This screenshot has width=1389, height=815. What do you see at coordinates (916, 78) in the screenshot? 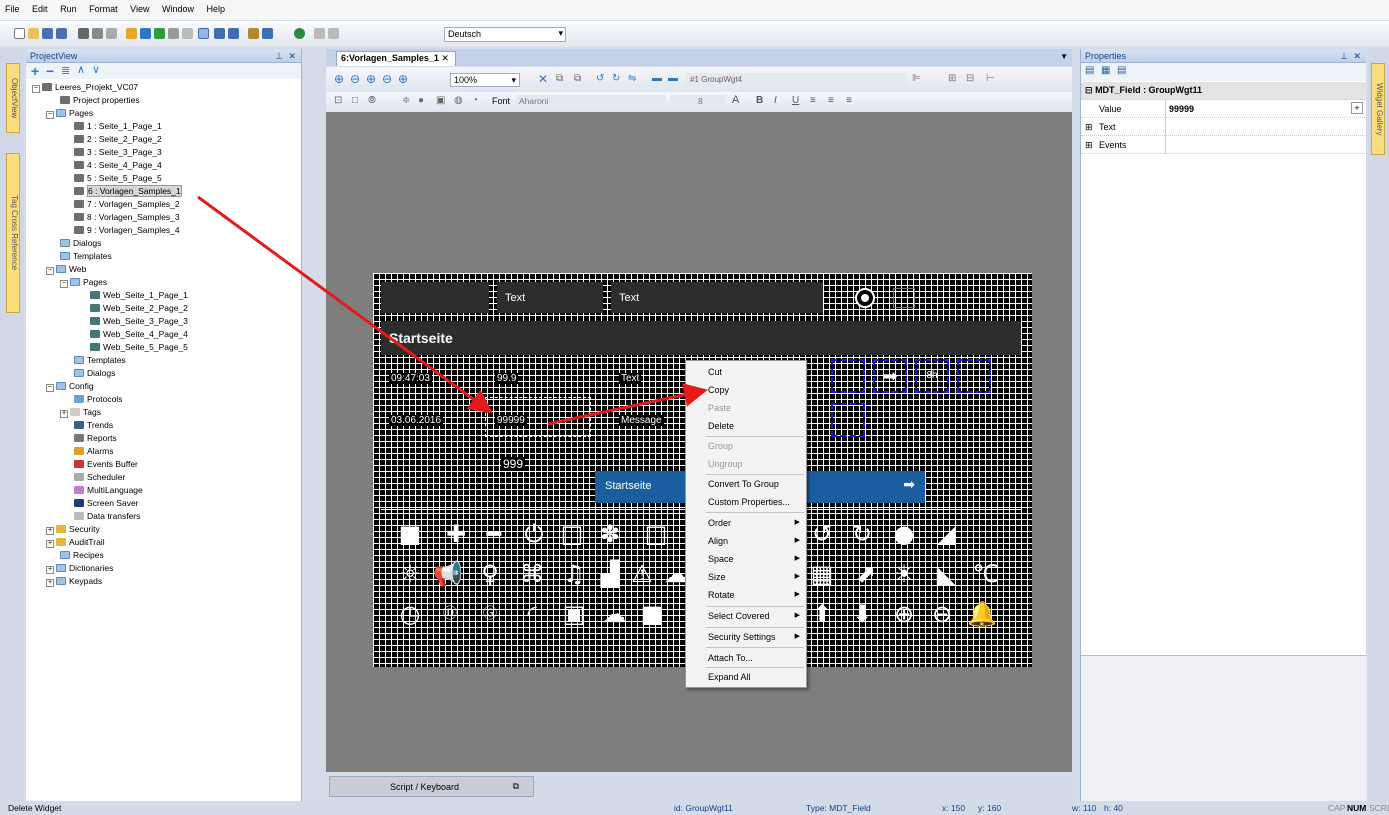
I see `align-left-icon: ⊫` at bounding box center [916, 78].